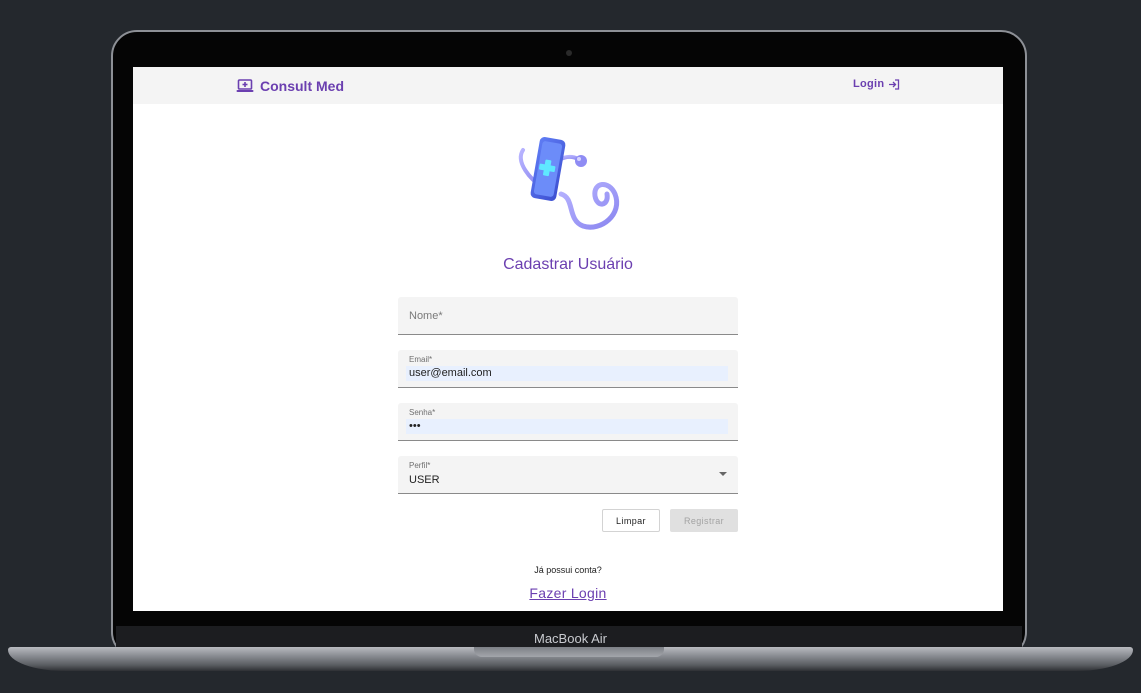 The image size is (1141, 693). Describe the element at coordinates (424, 480) in the screenshot. I see `profile-value: USER` at that location.